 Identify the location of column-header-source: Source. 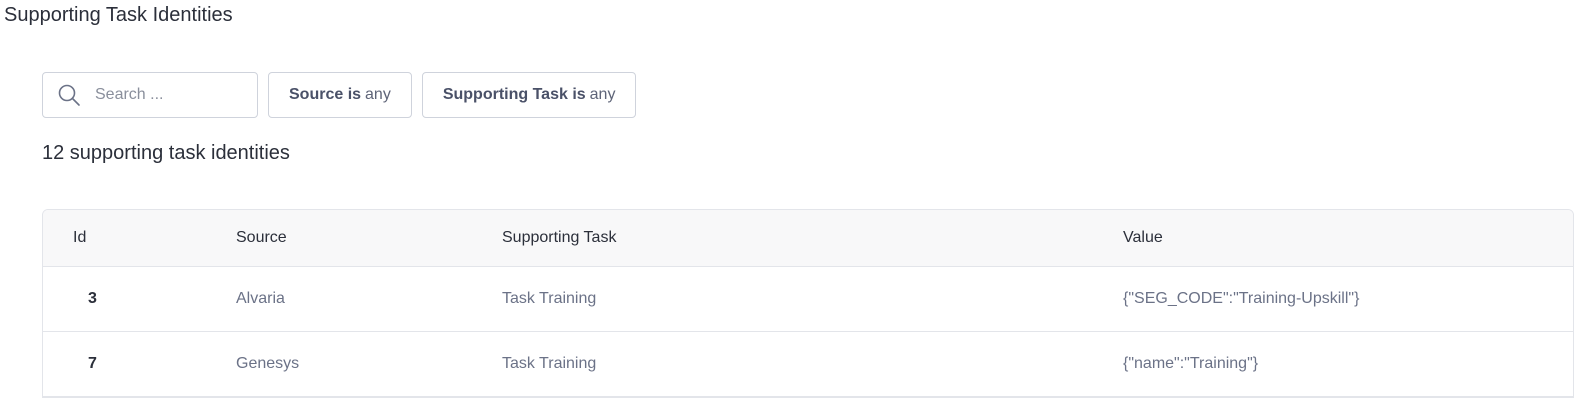
(369, 238).